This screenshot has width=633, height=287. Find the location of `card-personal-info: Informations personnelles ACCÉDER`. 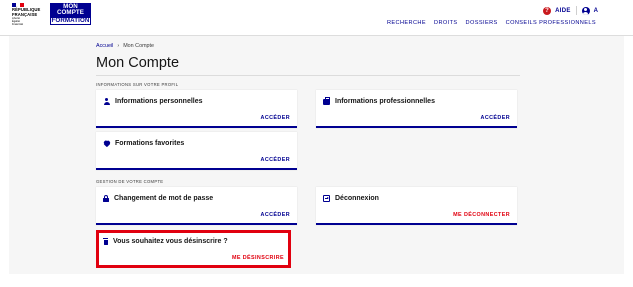

card-personal-info: Informations personnelles ACCÉDER is located at coordinates (196, 109).